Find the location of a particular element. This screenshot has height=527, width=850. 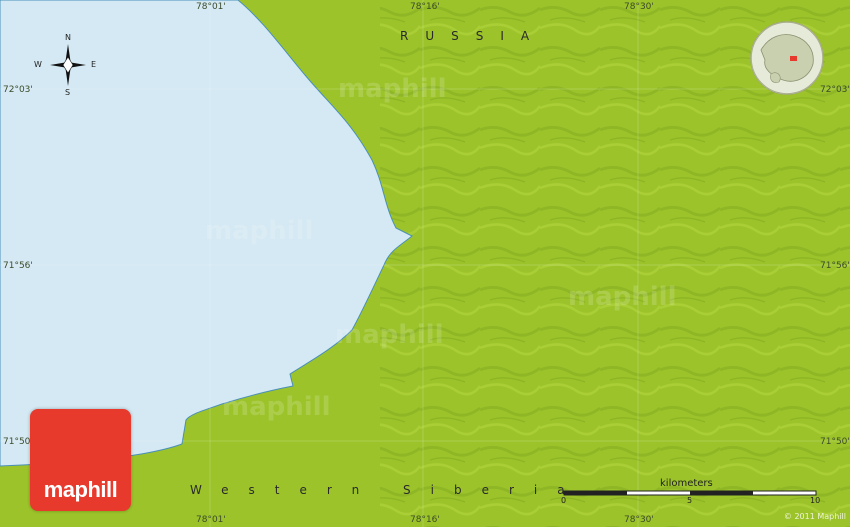

coord-left-2: 71°56' is located at coordinates (18, 266).